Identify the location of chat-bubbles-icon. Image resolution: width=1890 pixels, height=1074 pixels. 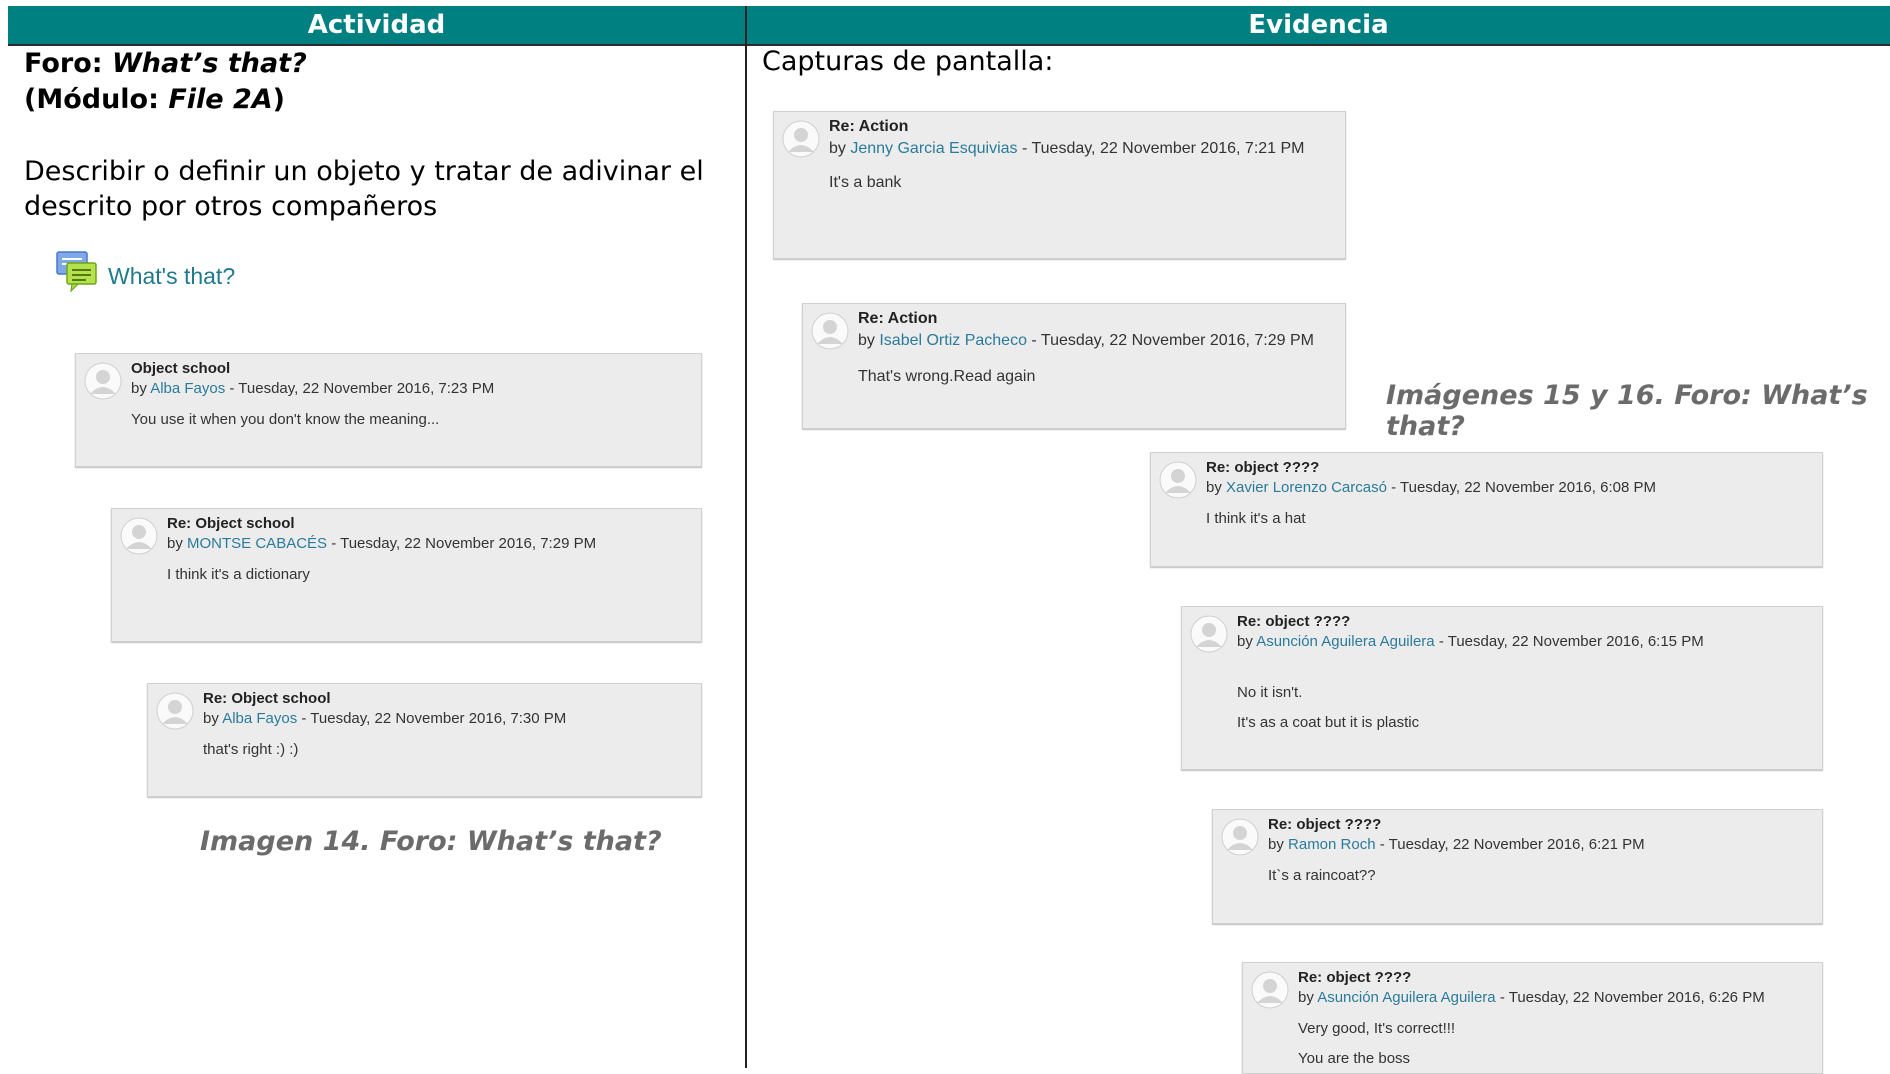
(76, 271).